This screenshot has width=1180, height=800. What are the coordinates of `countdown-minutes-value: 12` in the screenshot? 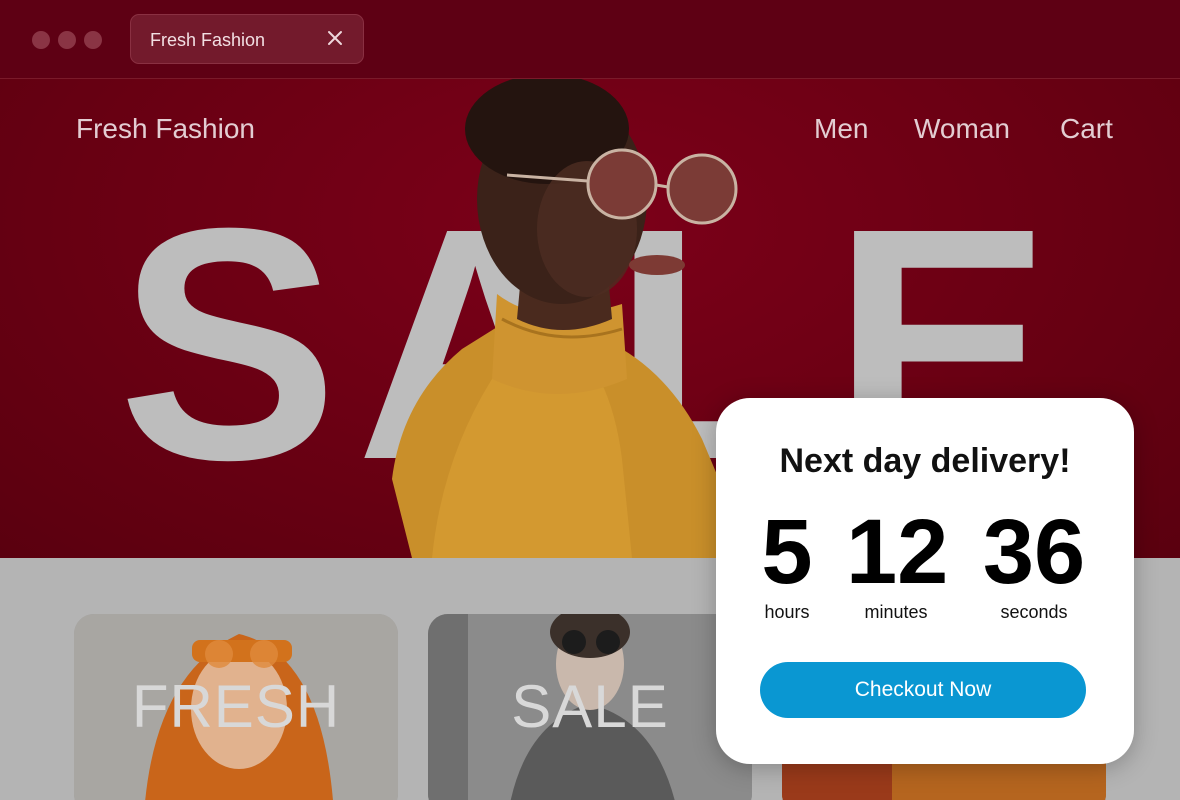 It's located at (897, 552).